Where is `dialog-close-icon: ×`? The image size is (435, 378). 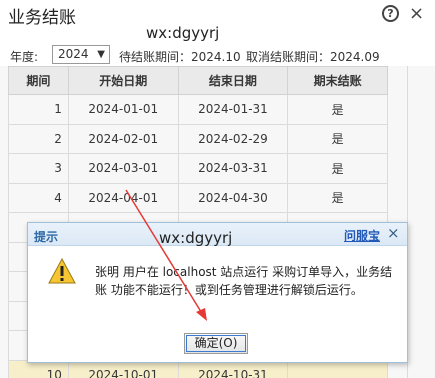 dialog-close-icon: × is located at coordinates (393, 233).